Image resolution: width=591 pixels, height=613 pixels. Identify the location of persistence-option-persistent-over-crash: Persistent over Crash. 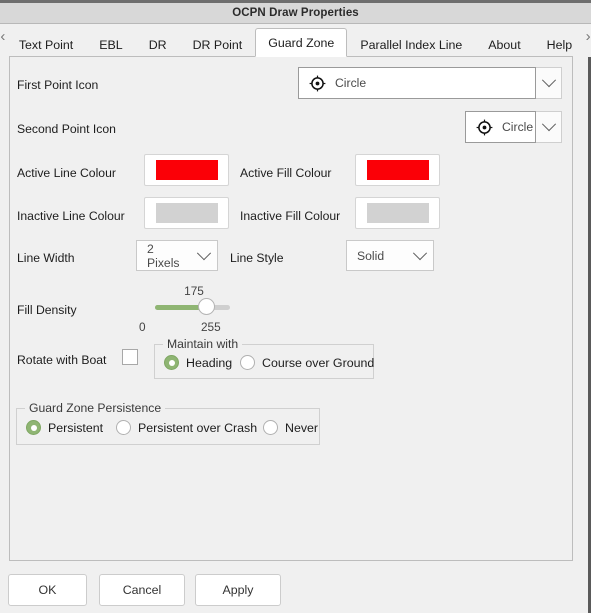
(186, 427).